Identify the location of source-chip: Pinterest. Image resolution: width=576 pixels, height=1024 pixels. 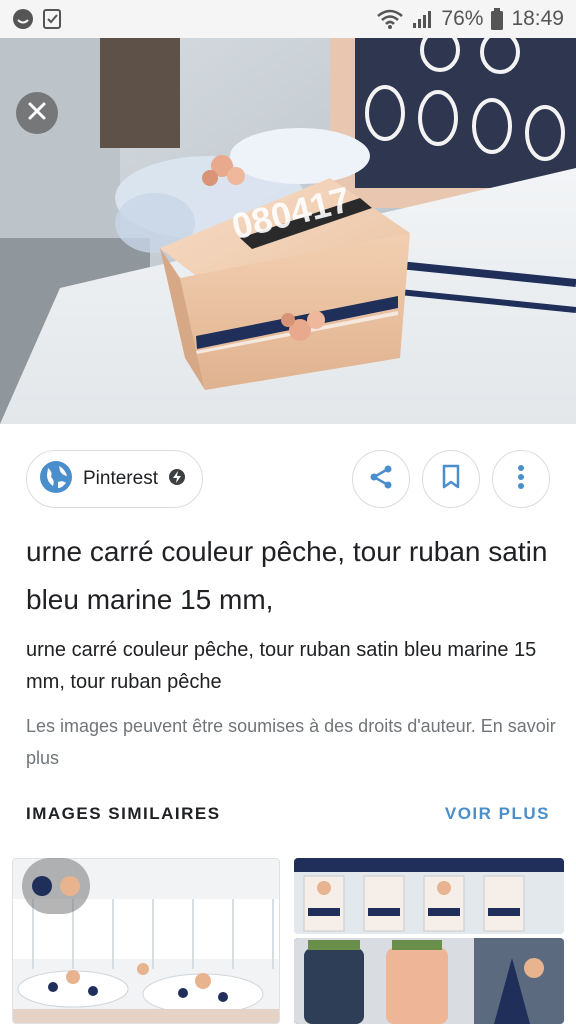
(114, 479).